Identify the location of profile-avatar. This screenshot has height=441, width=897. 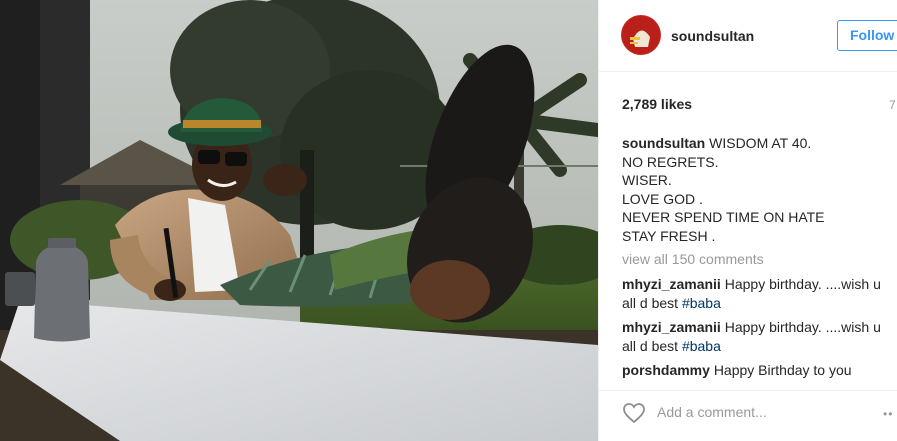
(641, 35).